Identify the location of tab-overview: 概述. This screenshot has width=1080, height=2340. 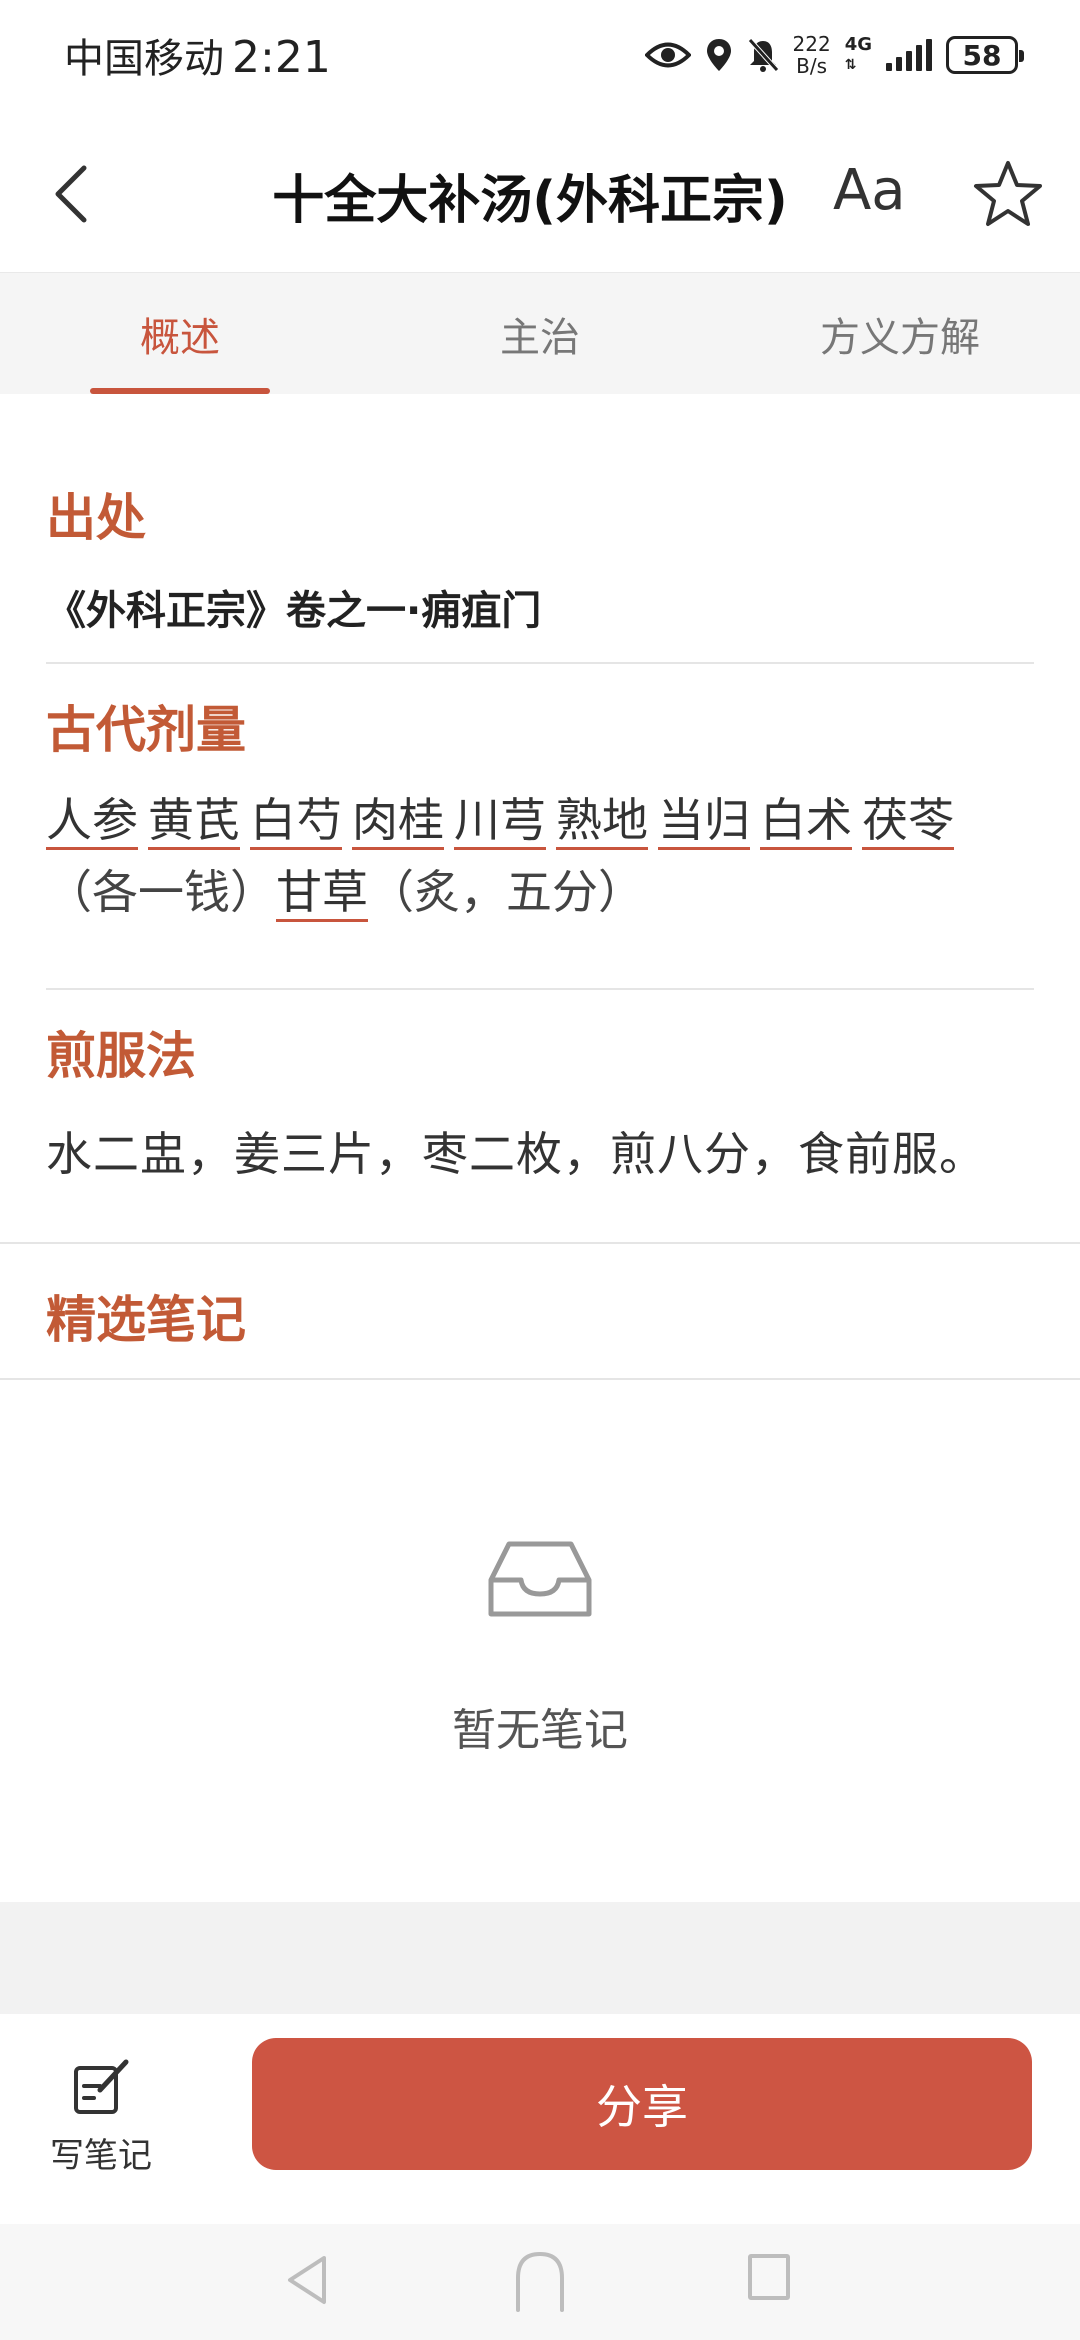
(180, 333).